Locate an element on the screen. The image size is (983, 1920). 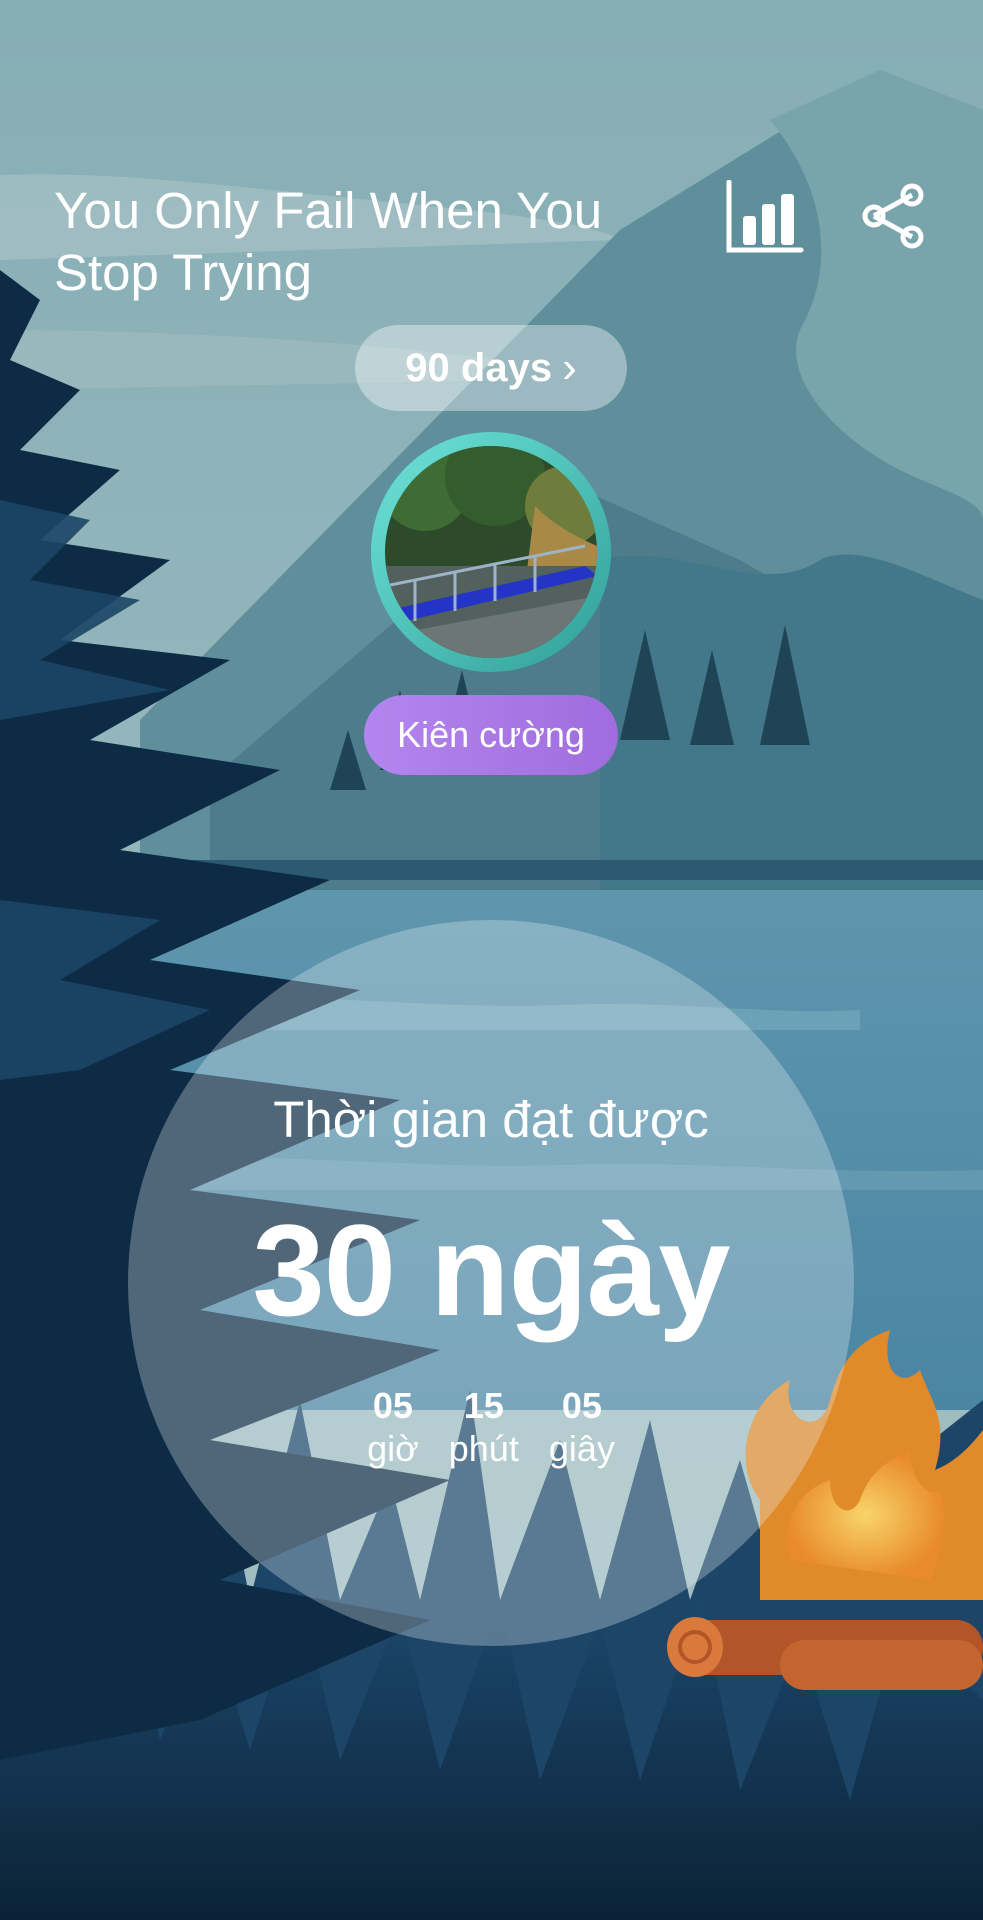
seconds-unit: 05 giây is located at coordinates (582, 1428).